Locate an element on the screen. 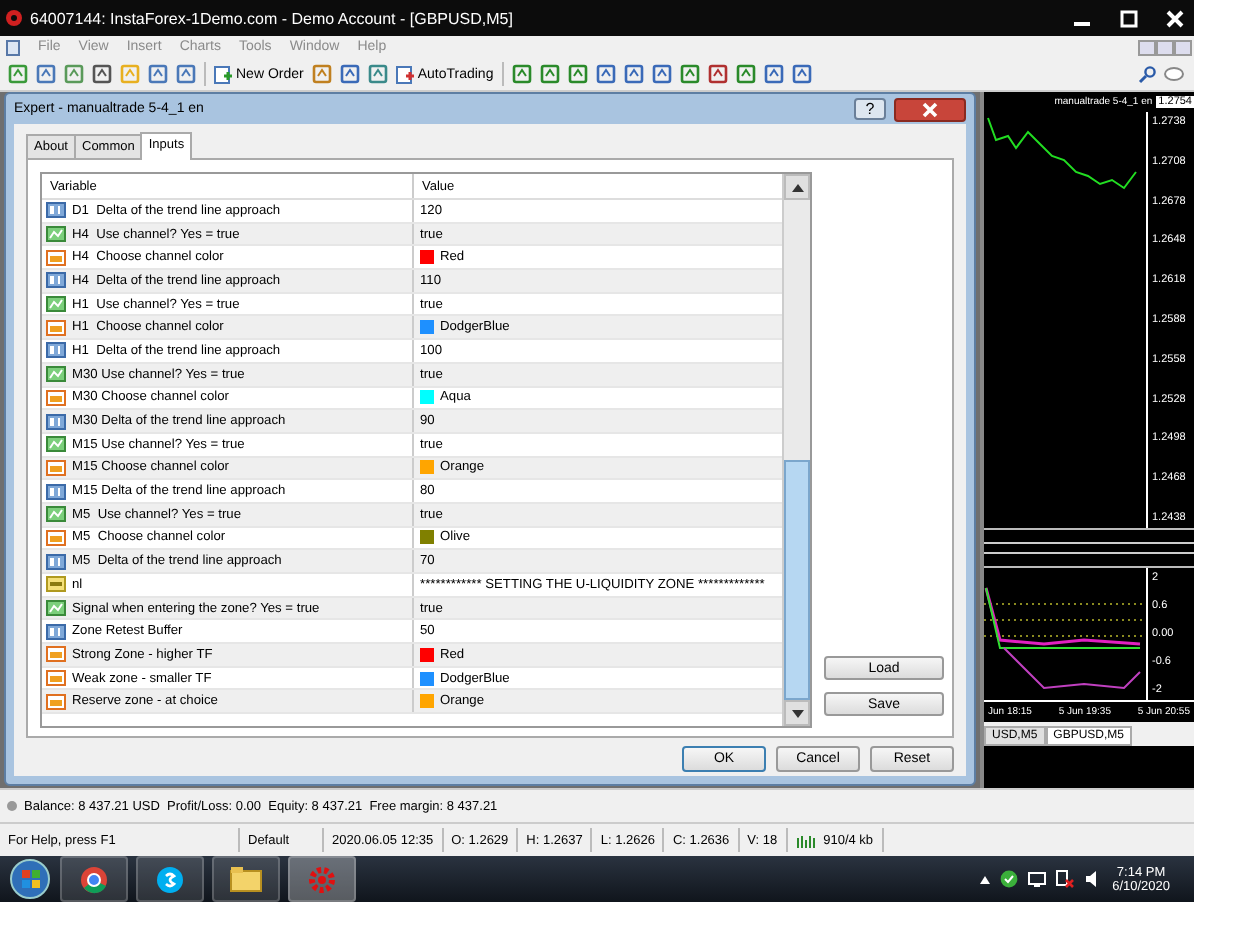  account-icon is located at coordinates (12, 806).